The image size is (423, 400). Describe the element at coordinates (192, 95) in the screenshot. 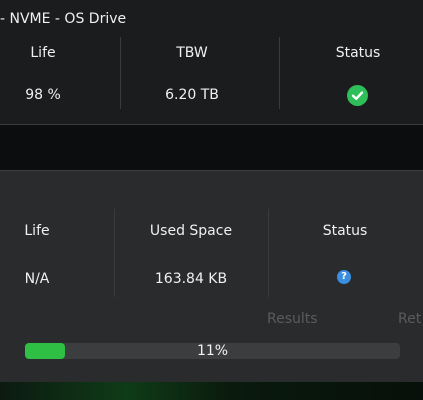

I see `tbw-value: 6.20 TB` at that location.